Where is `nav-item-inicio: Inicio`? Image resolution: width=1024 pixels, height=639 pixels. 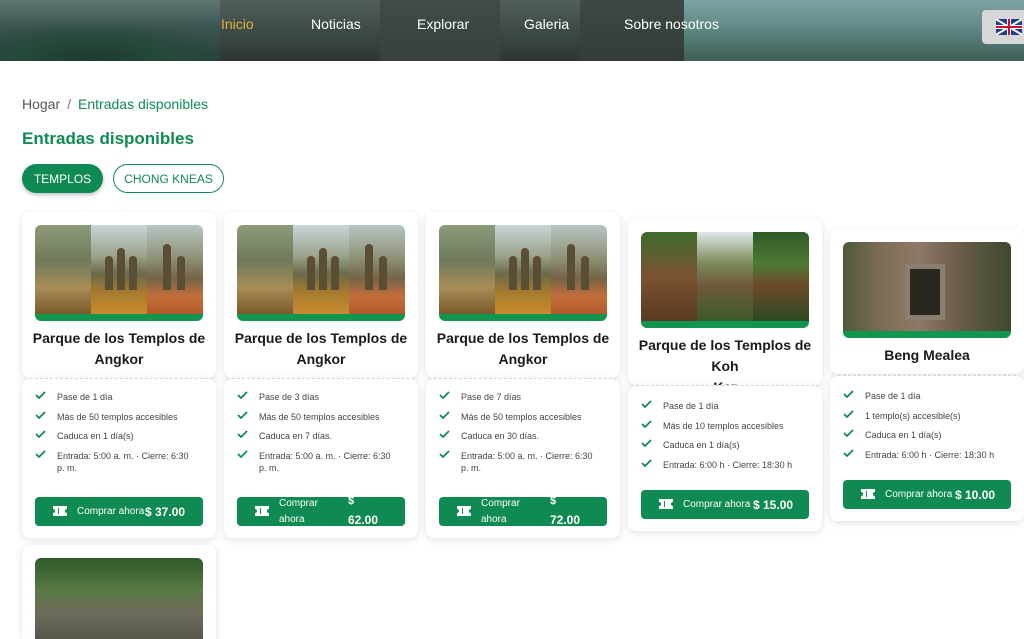
nav-item-inicio: Inicio is located at coordinates (237, 24).